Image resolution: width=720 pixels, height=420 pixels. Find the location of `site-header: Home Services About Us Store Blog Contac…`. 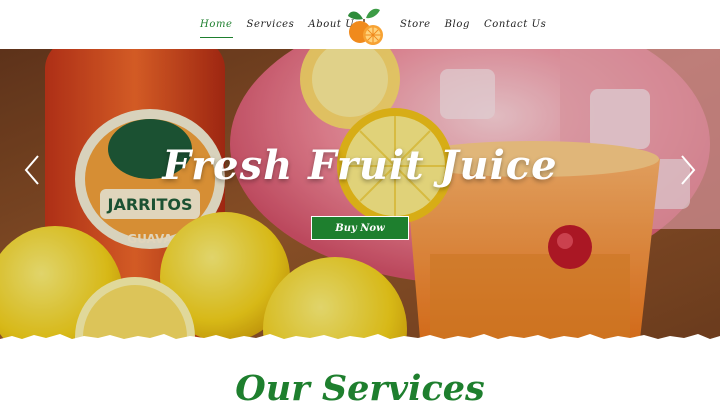

site-header: Home Services About Us Store Blog Contac… is located at coordinates (360, 24).